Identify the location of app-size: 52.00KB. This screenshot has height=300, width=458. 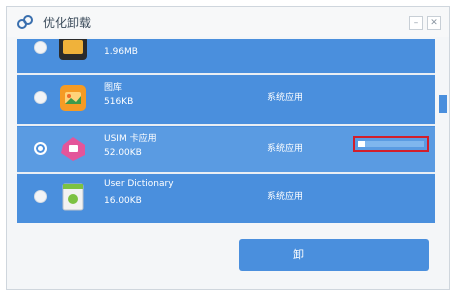
(123, 153).